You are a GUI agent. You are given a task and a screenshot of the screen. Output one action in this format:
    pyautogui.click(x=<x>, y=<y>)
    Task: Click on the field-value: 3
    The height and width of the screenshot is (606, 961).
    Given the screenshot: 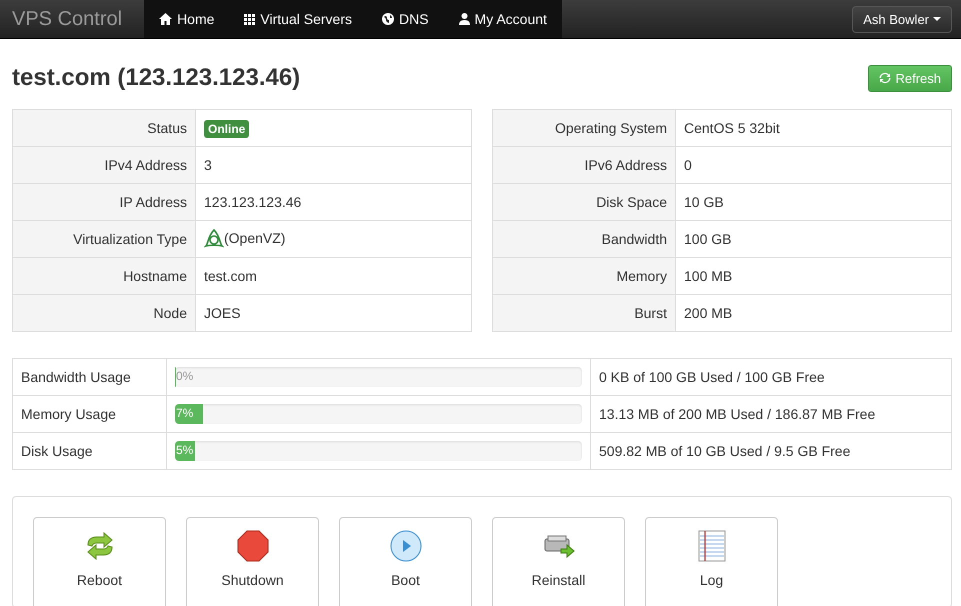 What is the action you would take?
    pyautogui.click(x=334, y=165)
    